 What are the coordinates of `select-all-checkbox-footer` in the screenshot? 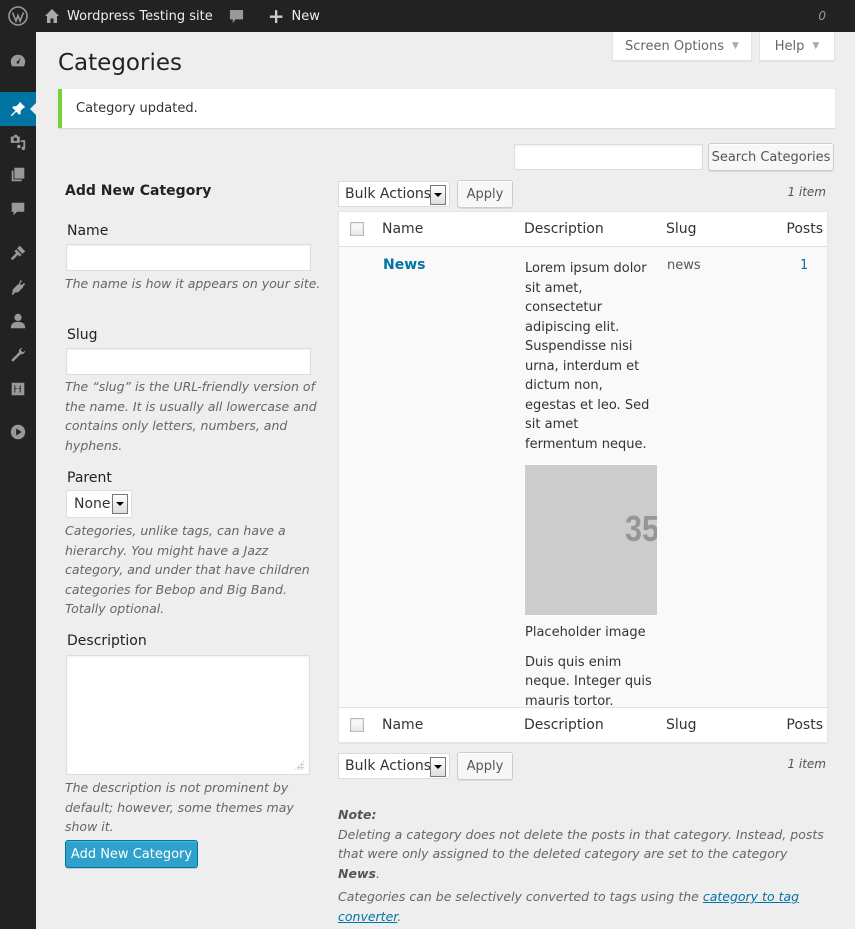 It's located at (357, 725).